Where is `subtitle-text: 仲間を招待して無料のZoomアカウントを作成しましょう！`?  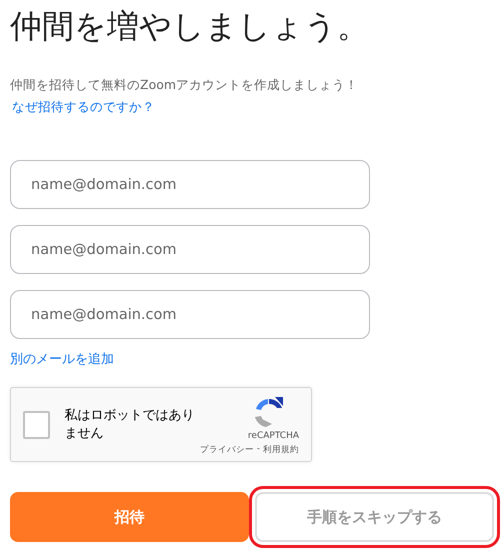 subtitle-text: 仲間を招待して無料のZoomアカウントを作成しましょう！ is located at coordinates (185, 85).